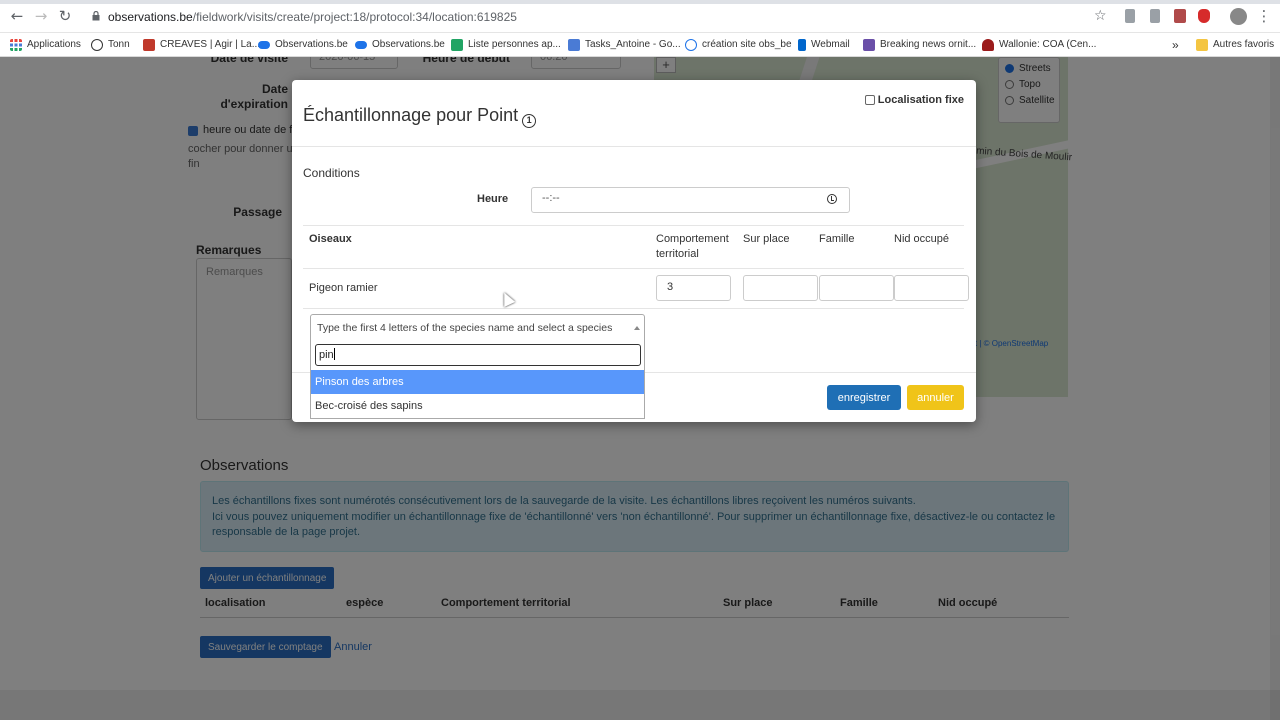 The height and width of the screenshot is (720, 1280). I want to click on forward-icon: →, so click(41, 16).